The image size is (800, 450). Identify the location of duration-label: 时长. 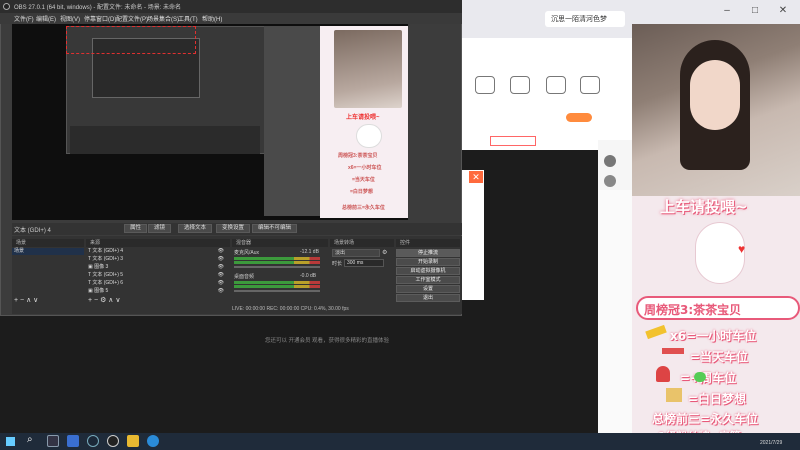
(337, 264).